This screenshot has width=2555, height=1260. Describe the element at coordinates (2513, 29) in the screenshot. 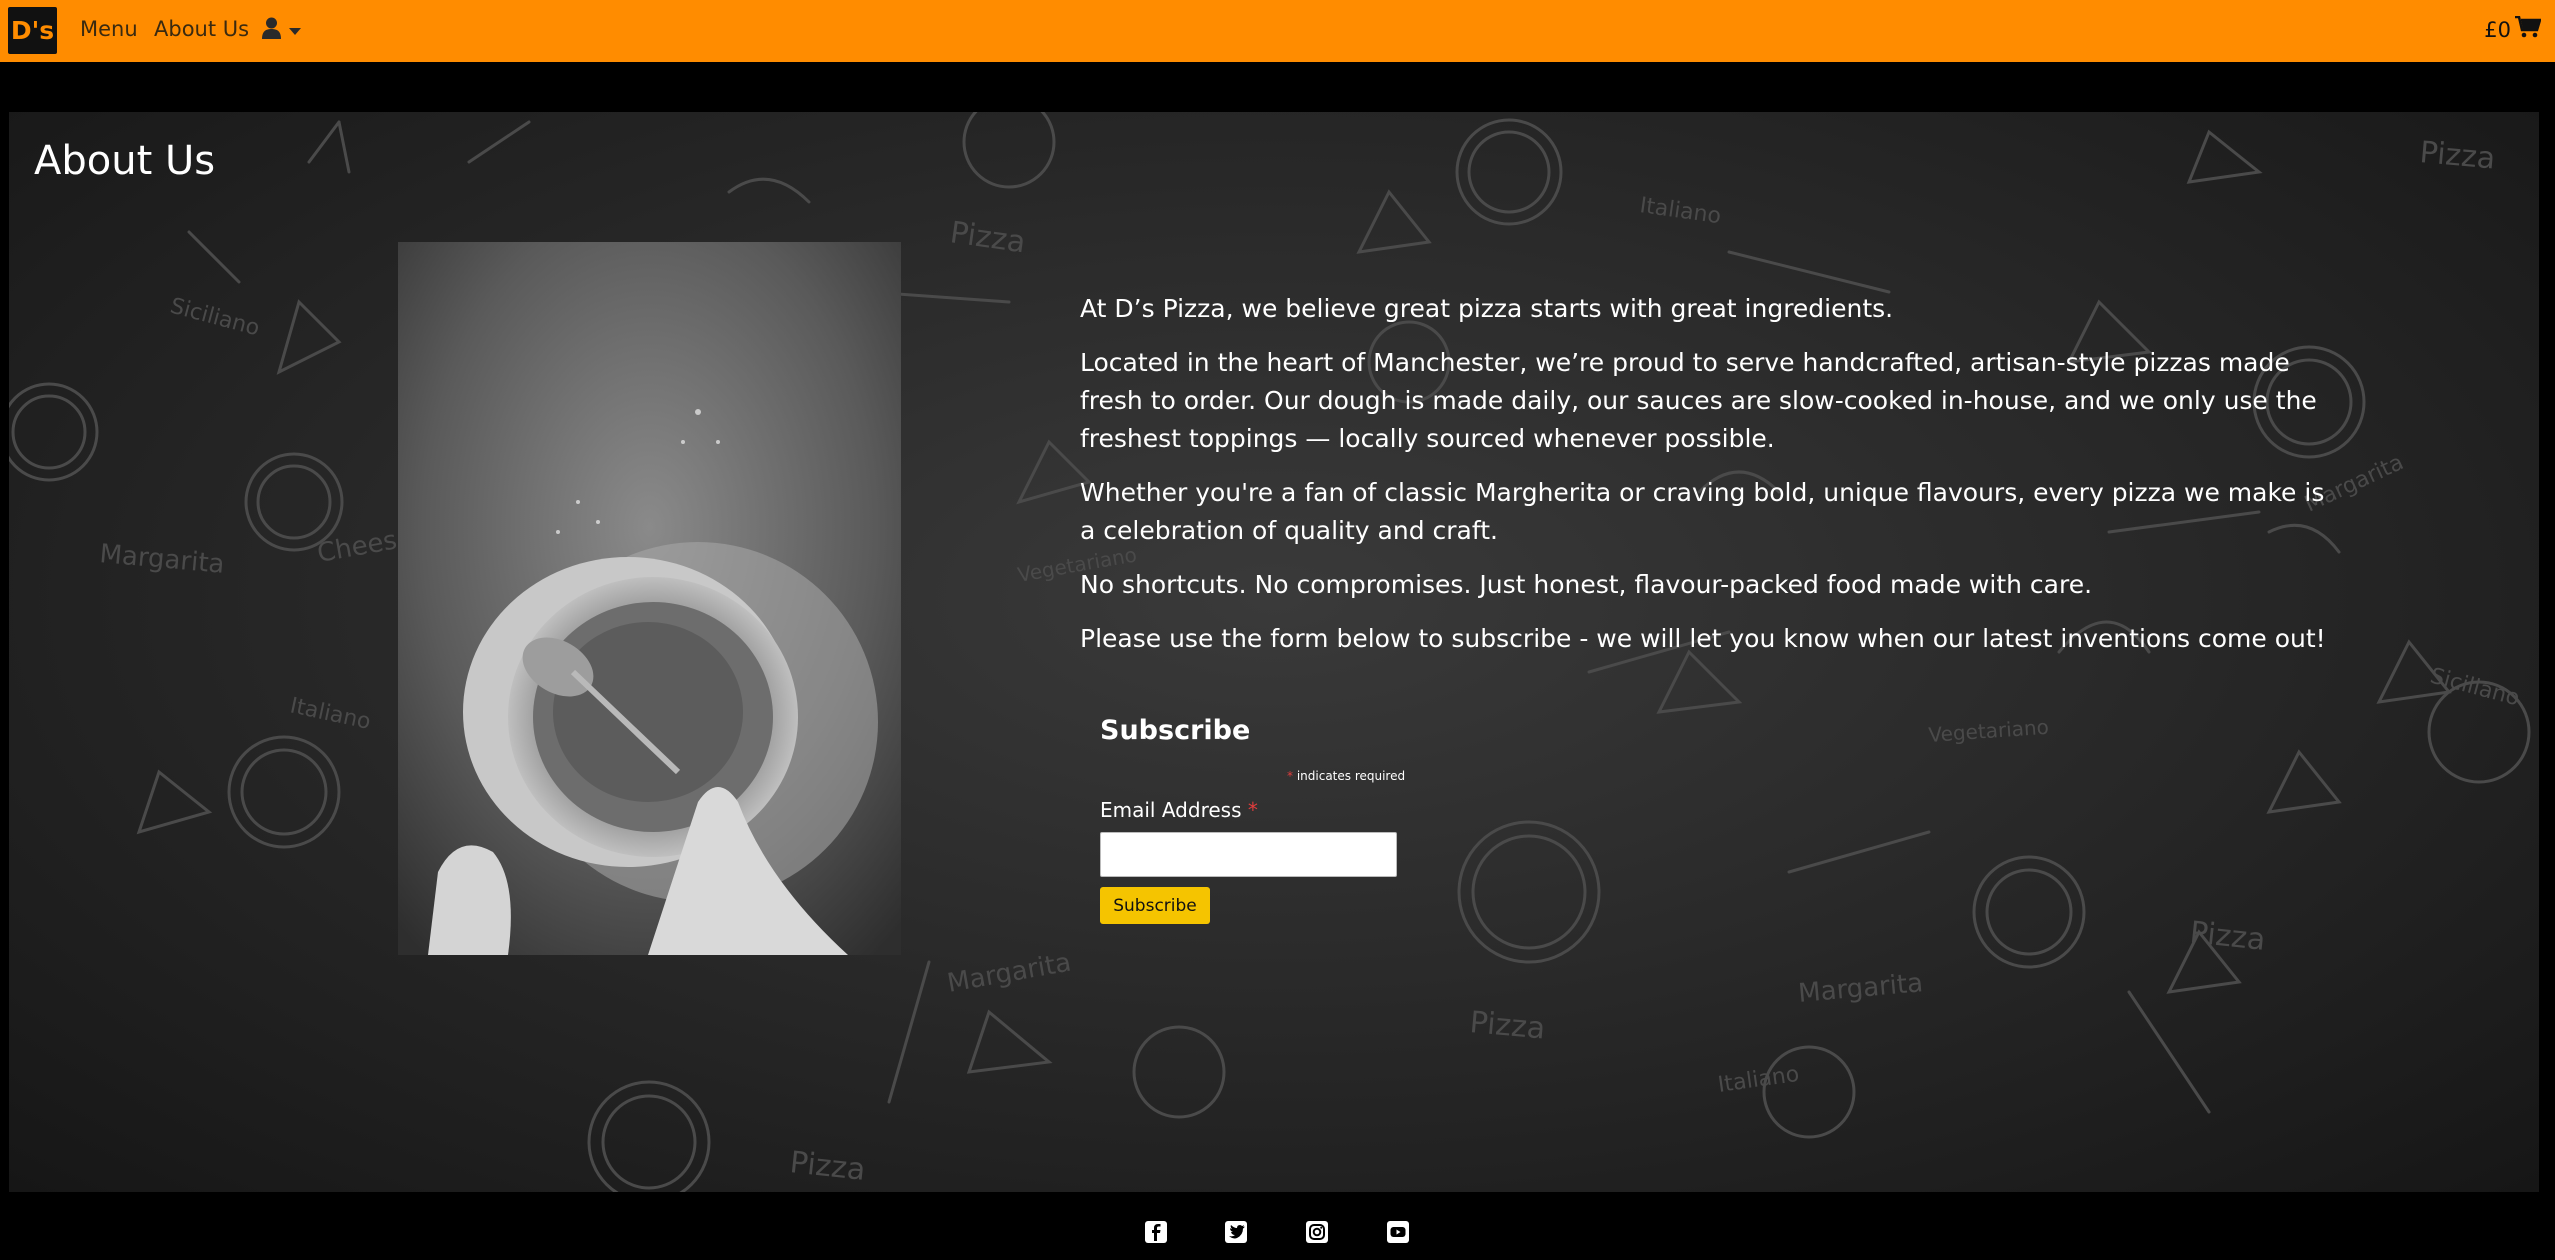

I see `cart-button: £0` at that location.